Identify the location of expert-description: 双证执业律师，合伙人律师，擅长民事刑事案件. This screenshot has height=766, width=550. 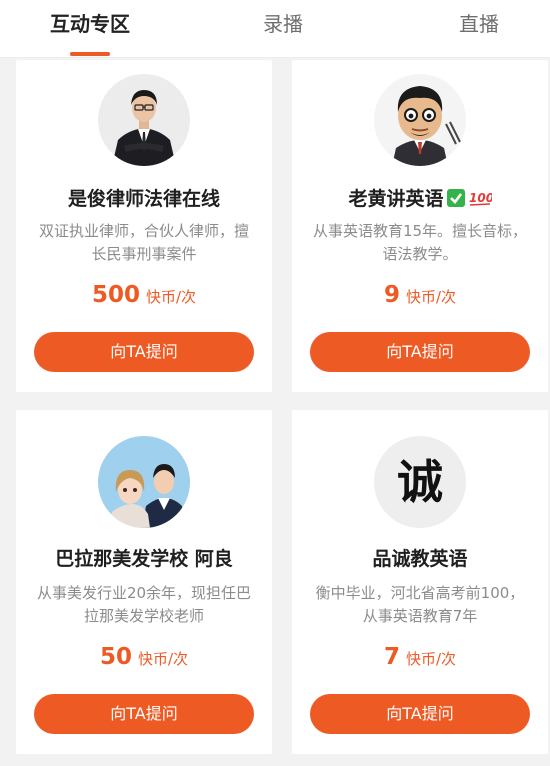
(143, 242).